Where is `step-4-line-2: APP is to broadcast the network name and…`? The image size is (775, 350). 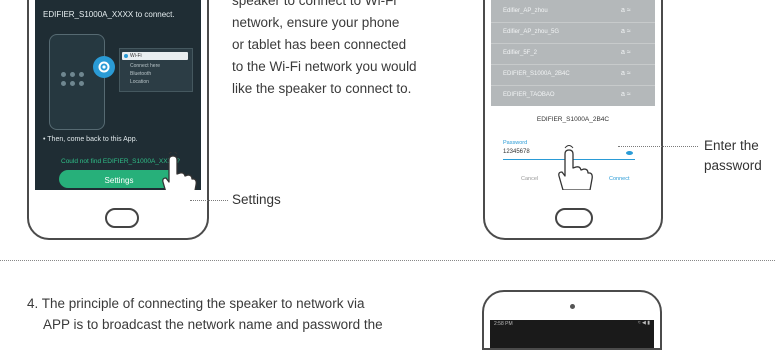
step-4-line-2: APP is to broadcast the network name and… is located at coordinates (213, 324).